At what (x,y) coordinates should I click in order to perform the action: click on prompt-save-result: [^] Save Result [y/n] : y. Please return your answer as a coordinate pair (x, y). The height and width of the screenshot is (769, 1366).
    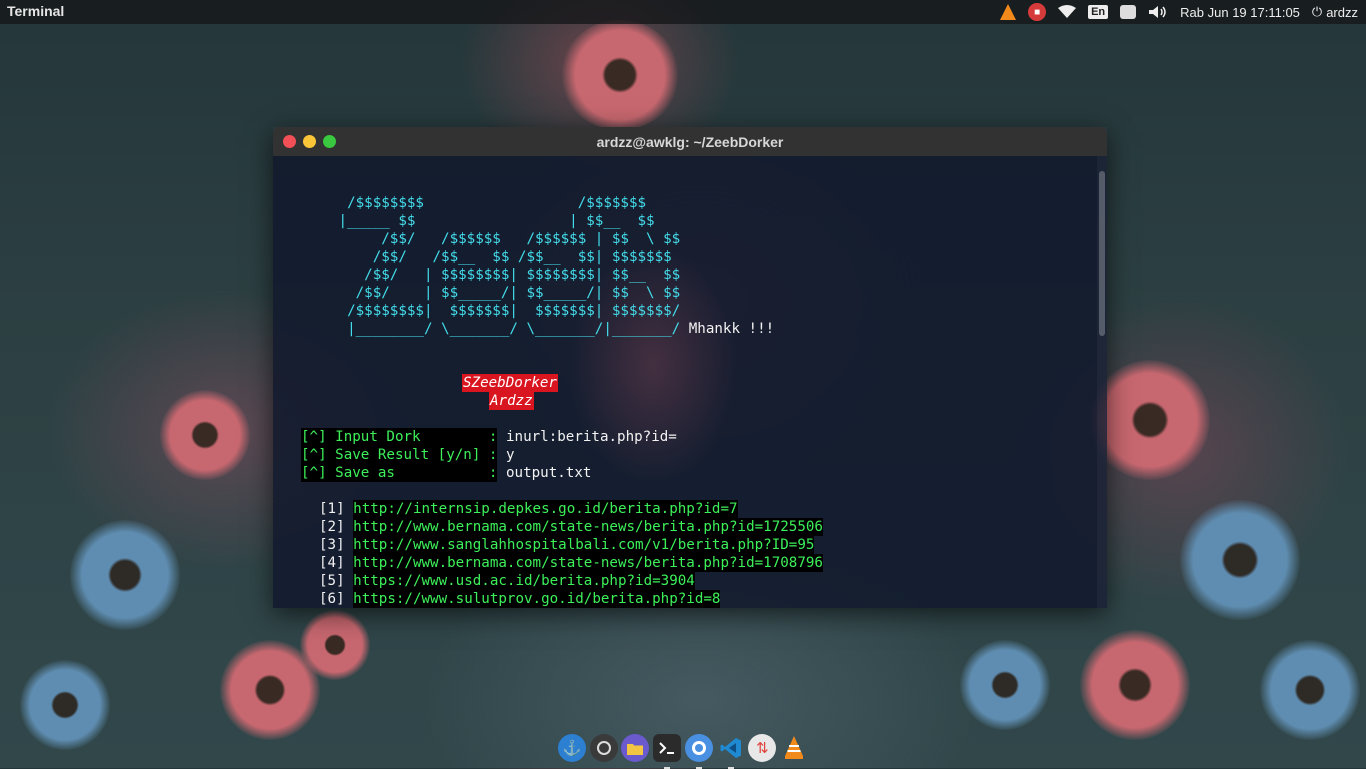
    Looking at the image, I should click on (408, 455).